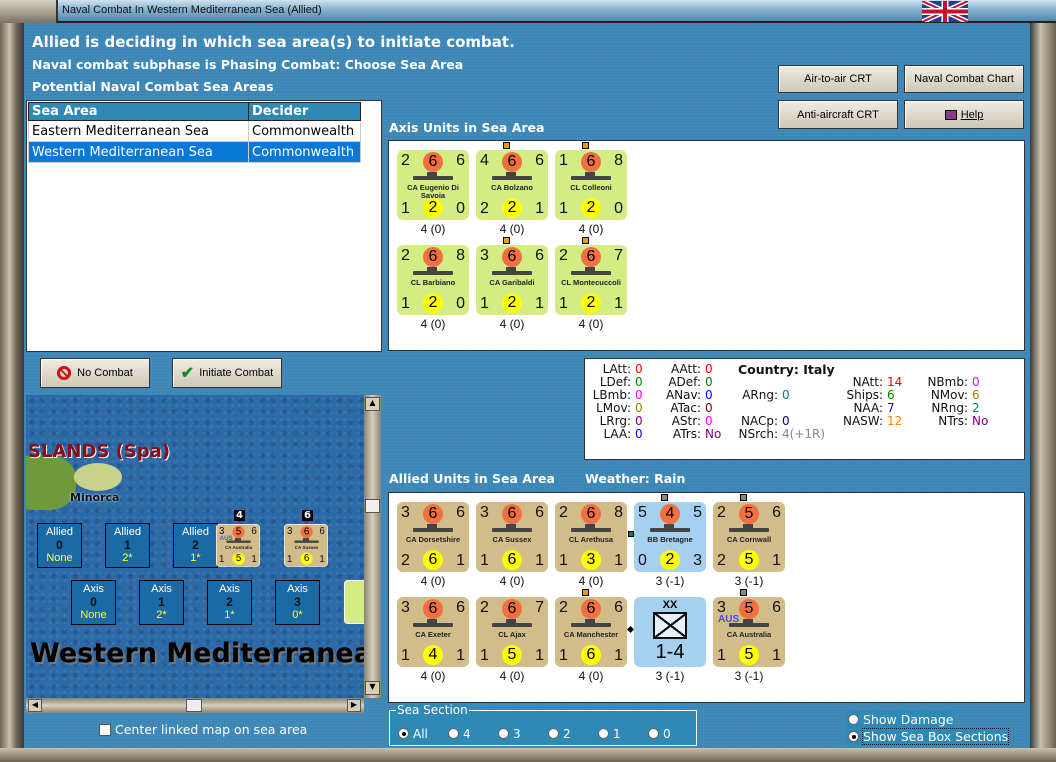 This screenshot has height=762, width=1056. I want to click on map-horizontal-scrollbar: ◀ ▶, so click(195, 705).